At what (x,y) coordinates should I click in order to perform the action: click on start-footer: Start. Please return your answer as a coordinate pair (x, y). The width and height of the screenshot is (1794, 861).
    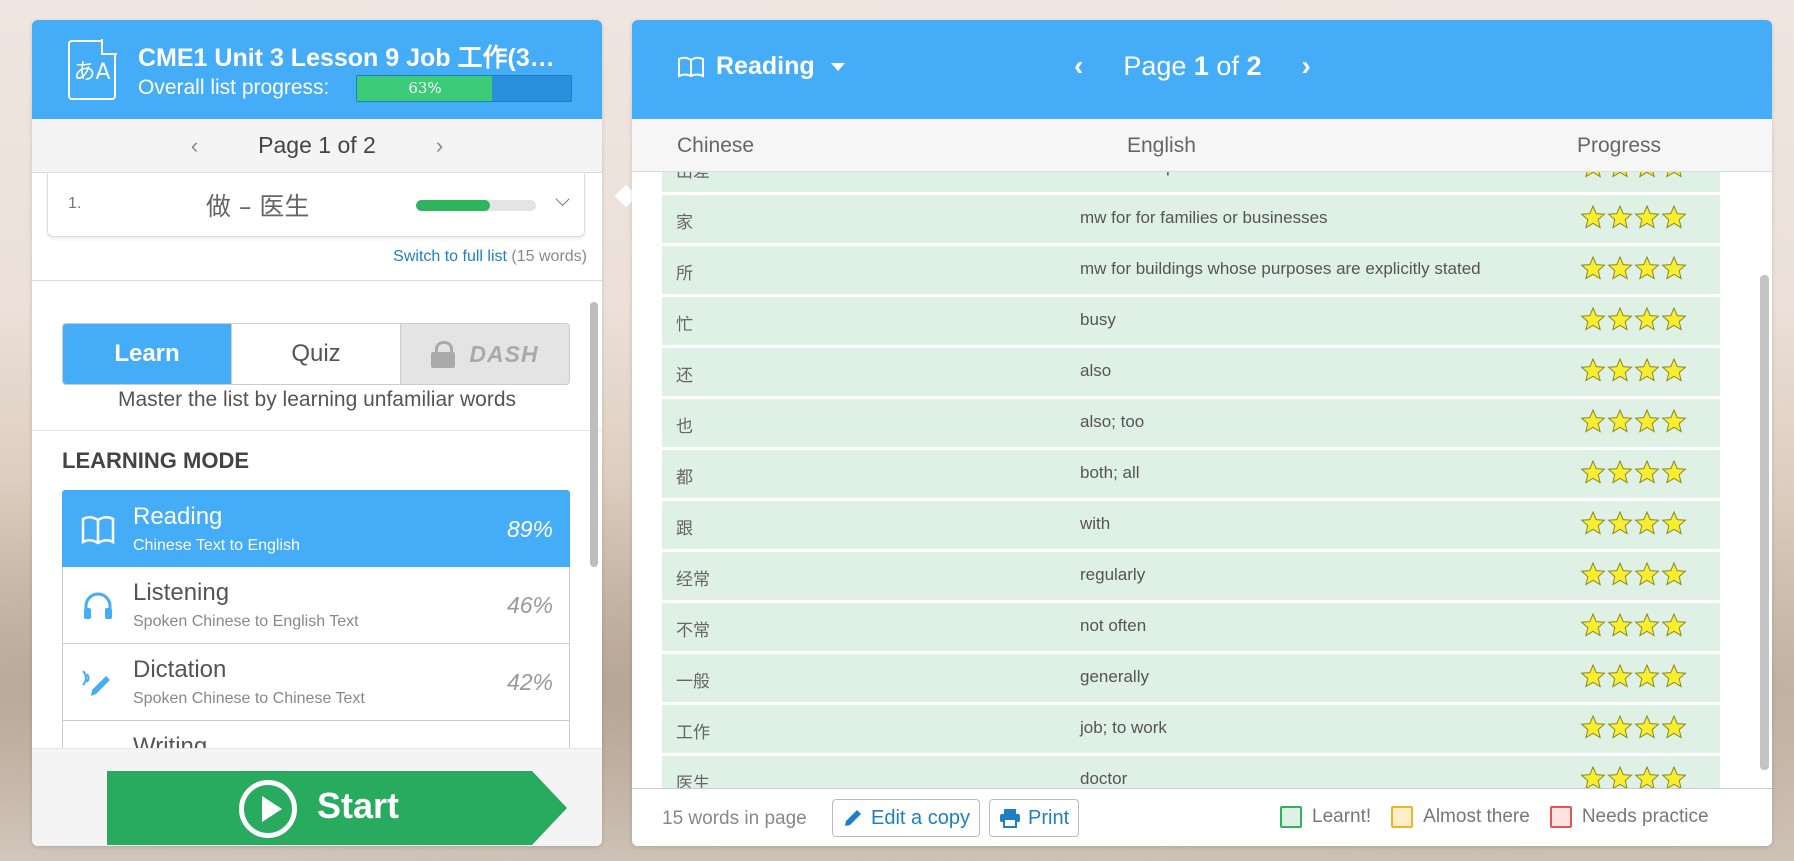
    Looking at the image, I should click on (317, 797).